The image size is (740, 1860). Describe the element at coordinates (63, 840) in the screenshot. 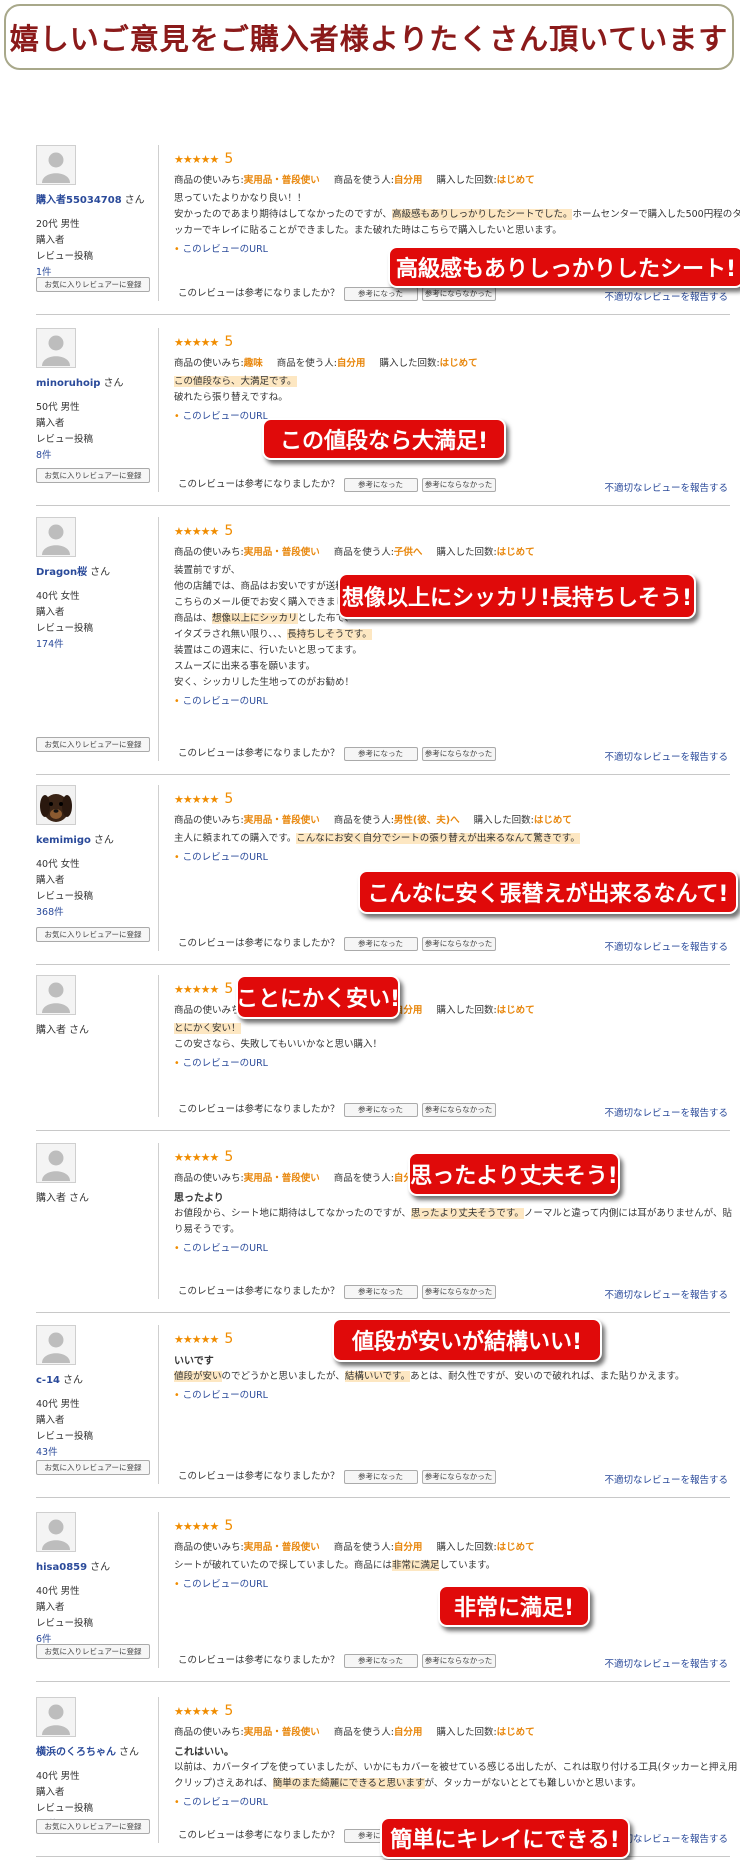

I see `reviewer-name-text: kemimigo` at that location.